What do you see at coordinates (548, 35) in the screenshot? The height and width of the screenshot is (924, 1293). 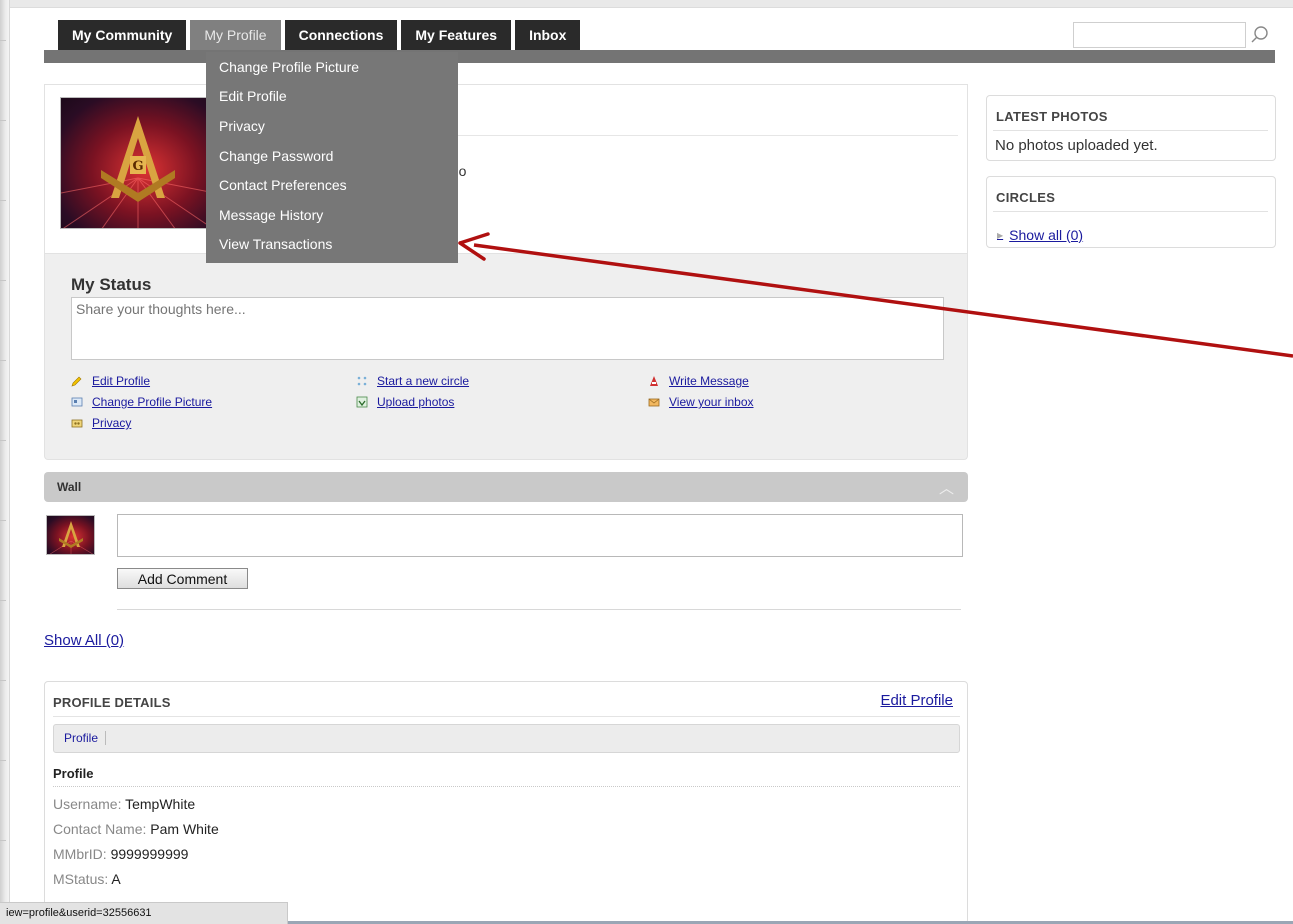 I see `tab-inbox: Inbox` at bounding box center [548, 35].